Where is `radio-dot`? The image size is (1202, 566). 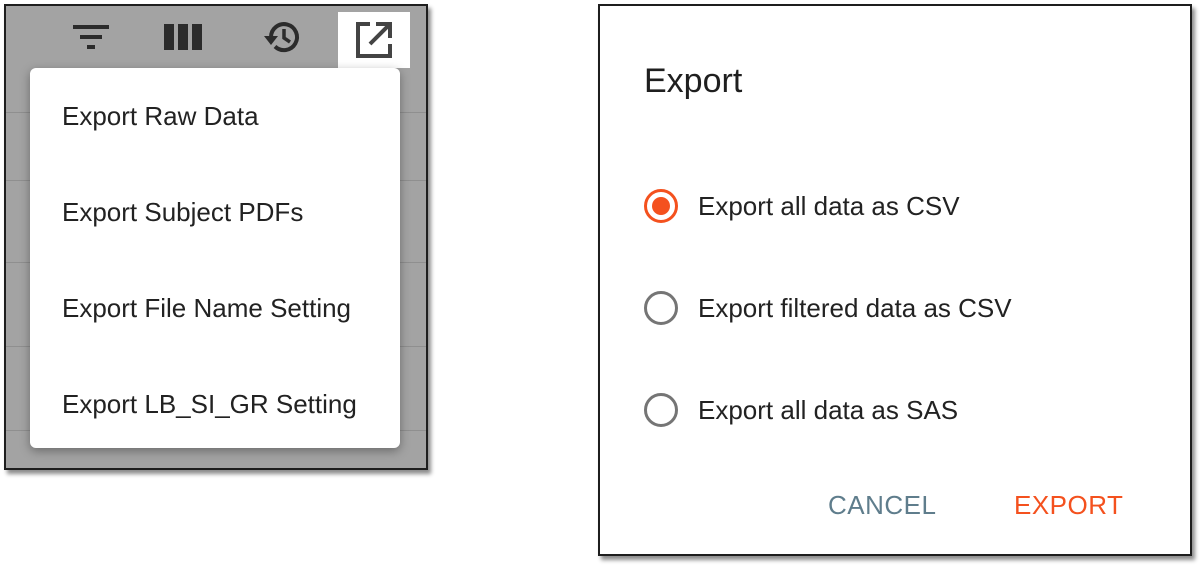
radio-dot is located at coordinates (661, 206).